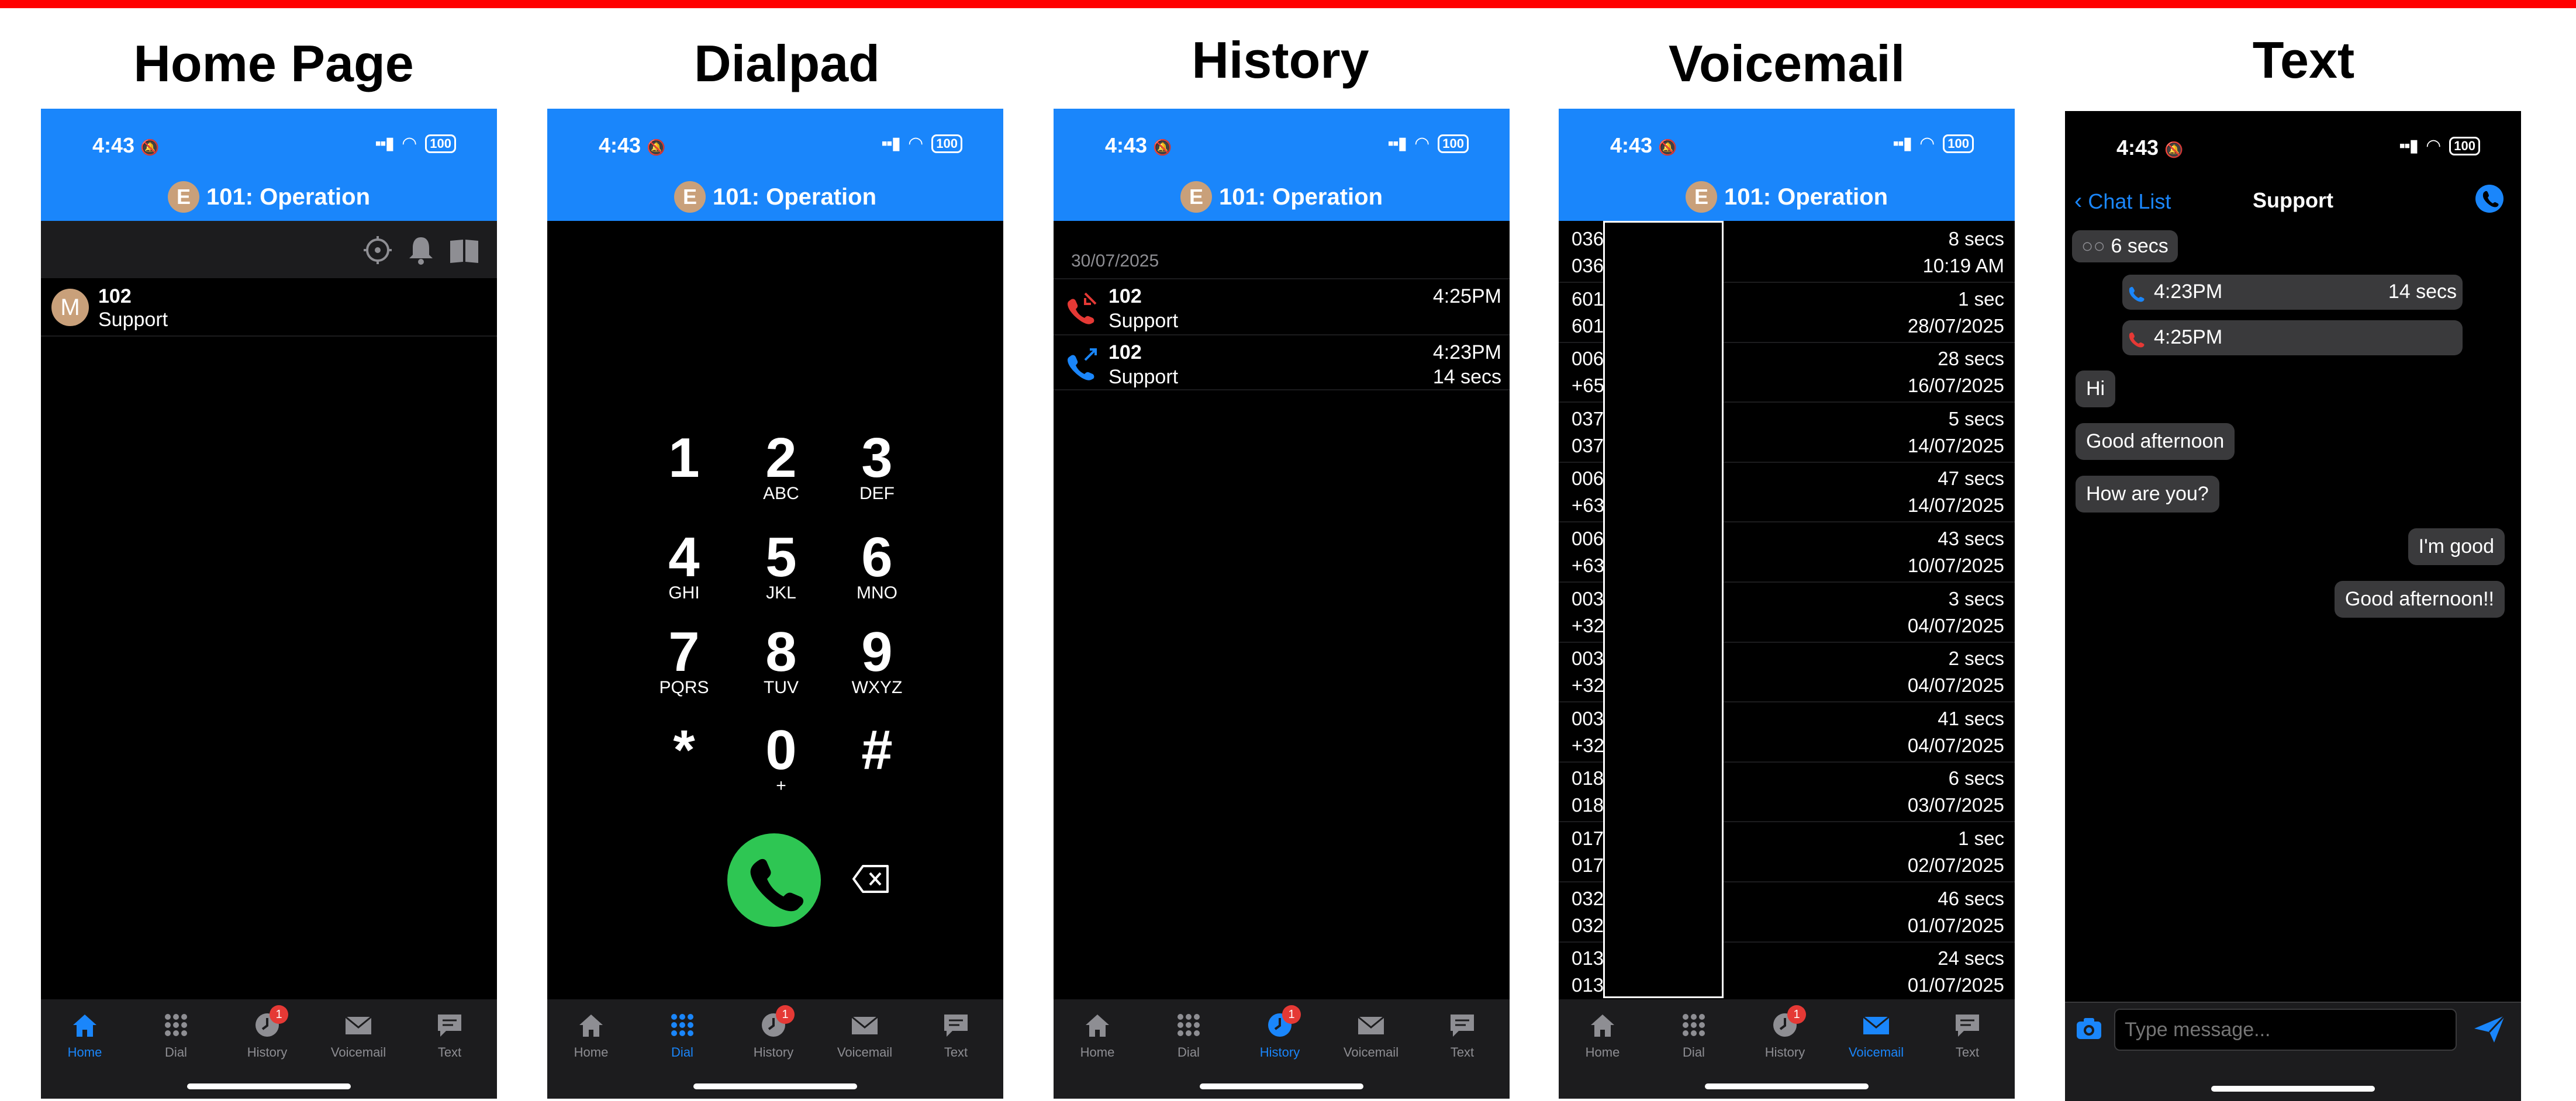 The height and width of the screenshot is (1101, 2576). I want to click on dial-key: #, so click(877, 750).